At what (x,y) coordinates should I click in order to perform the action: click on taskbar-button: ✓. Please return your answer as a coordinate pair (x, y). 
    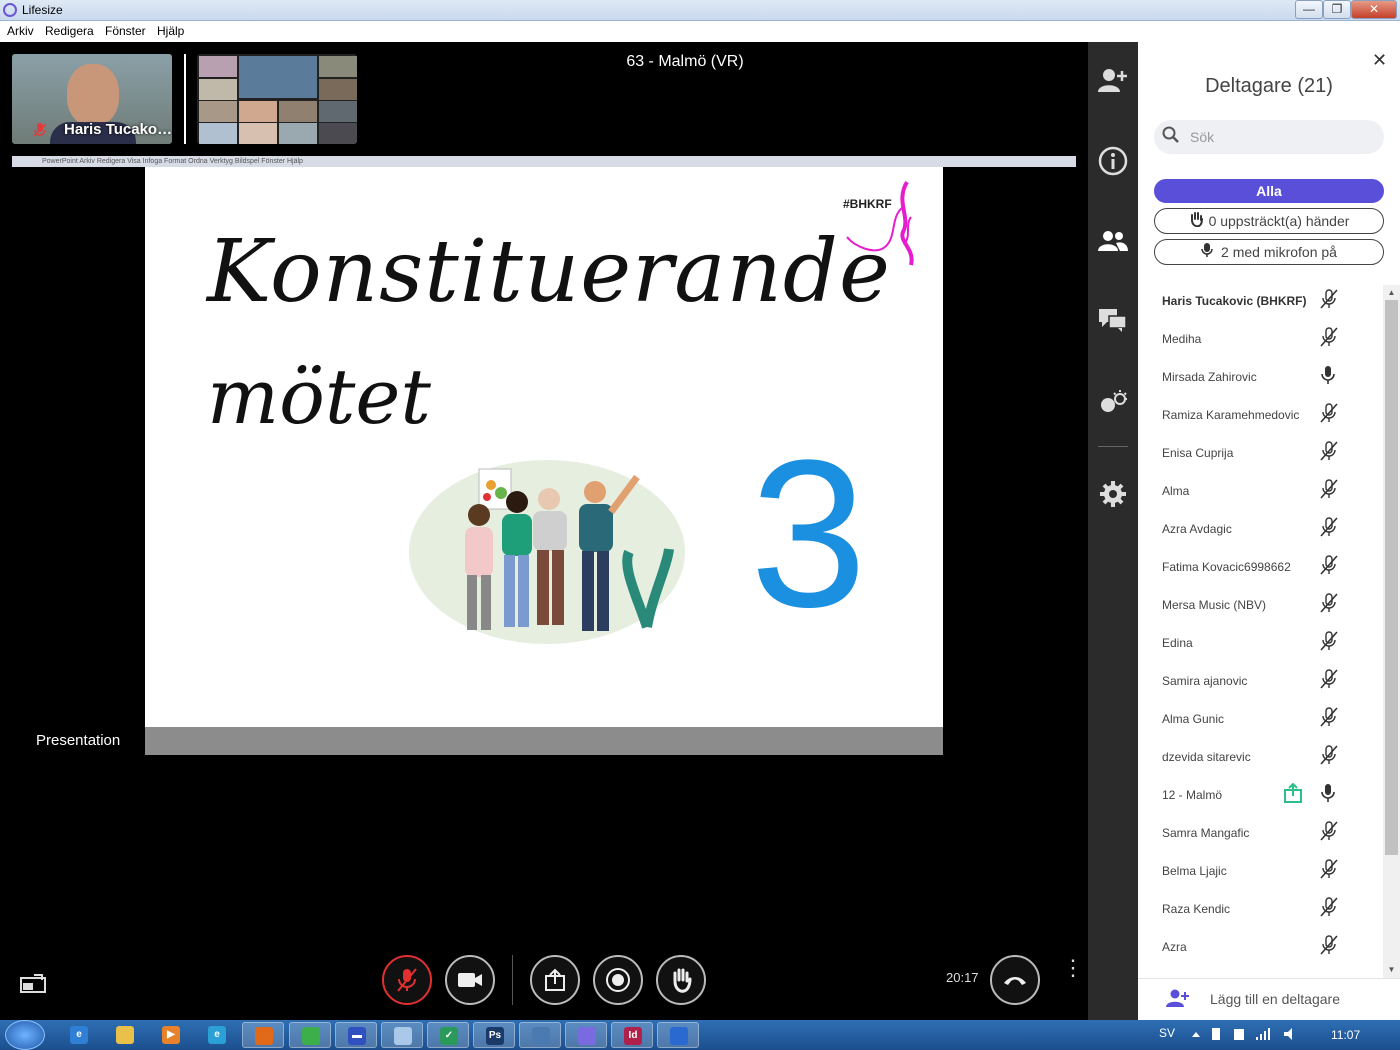
    Looking at the image, I should click on (448, 1035).